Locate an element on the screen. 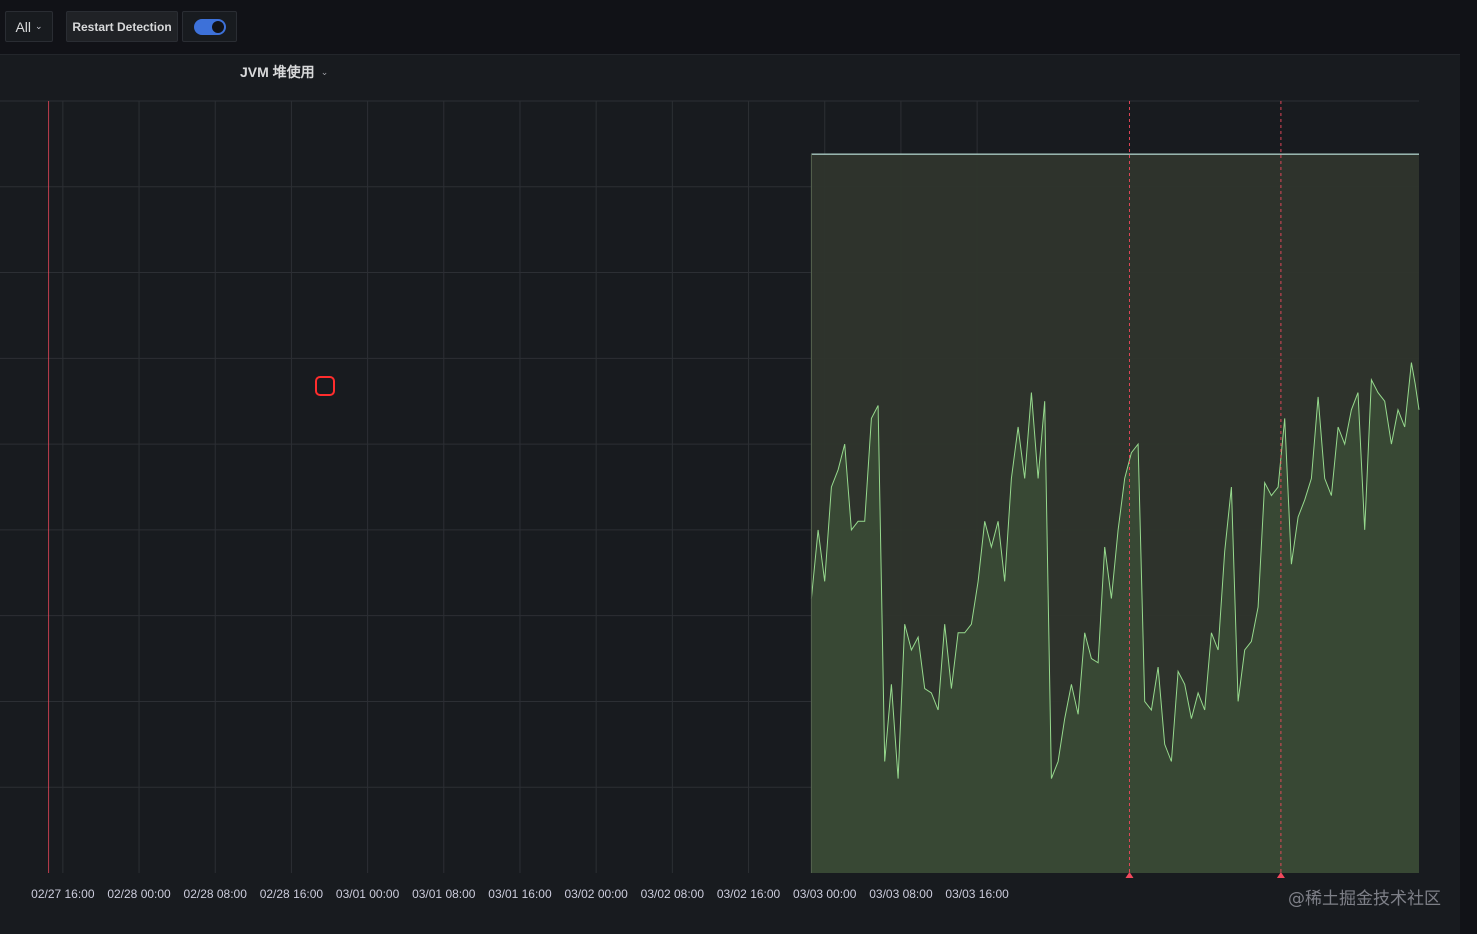  x-tick-label: 03/03 00:00 is located at coordinates (825, 894).